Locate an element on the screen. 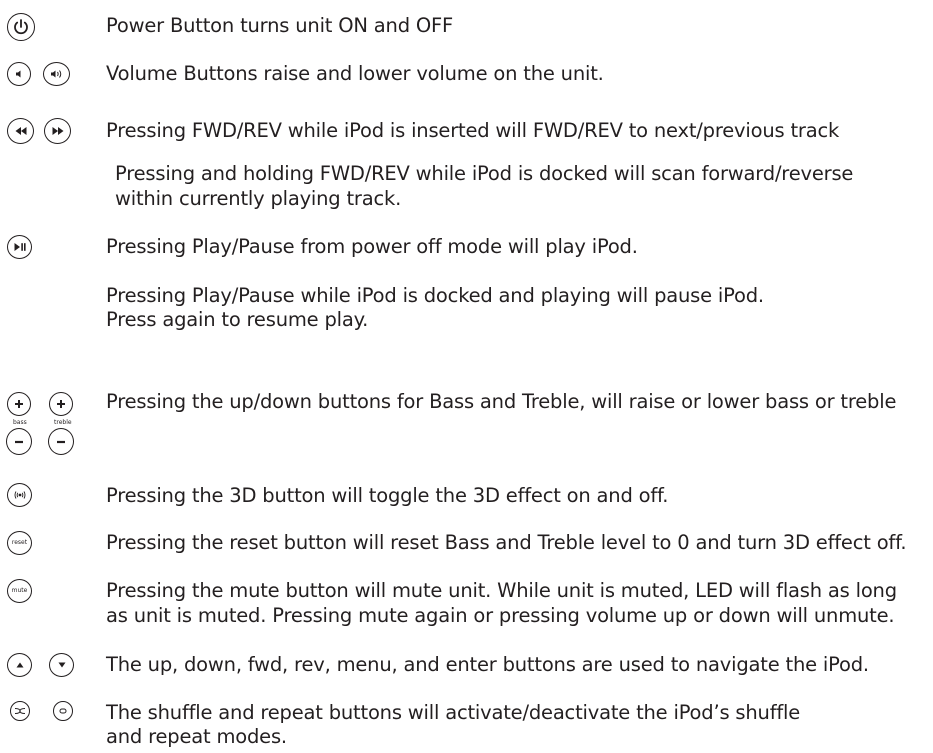 This screenshot has width=933, height=753. power-button-icon is located at coordinates (21, 27).